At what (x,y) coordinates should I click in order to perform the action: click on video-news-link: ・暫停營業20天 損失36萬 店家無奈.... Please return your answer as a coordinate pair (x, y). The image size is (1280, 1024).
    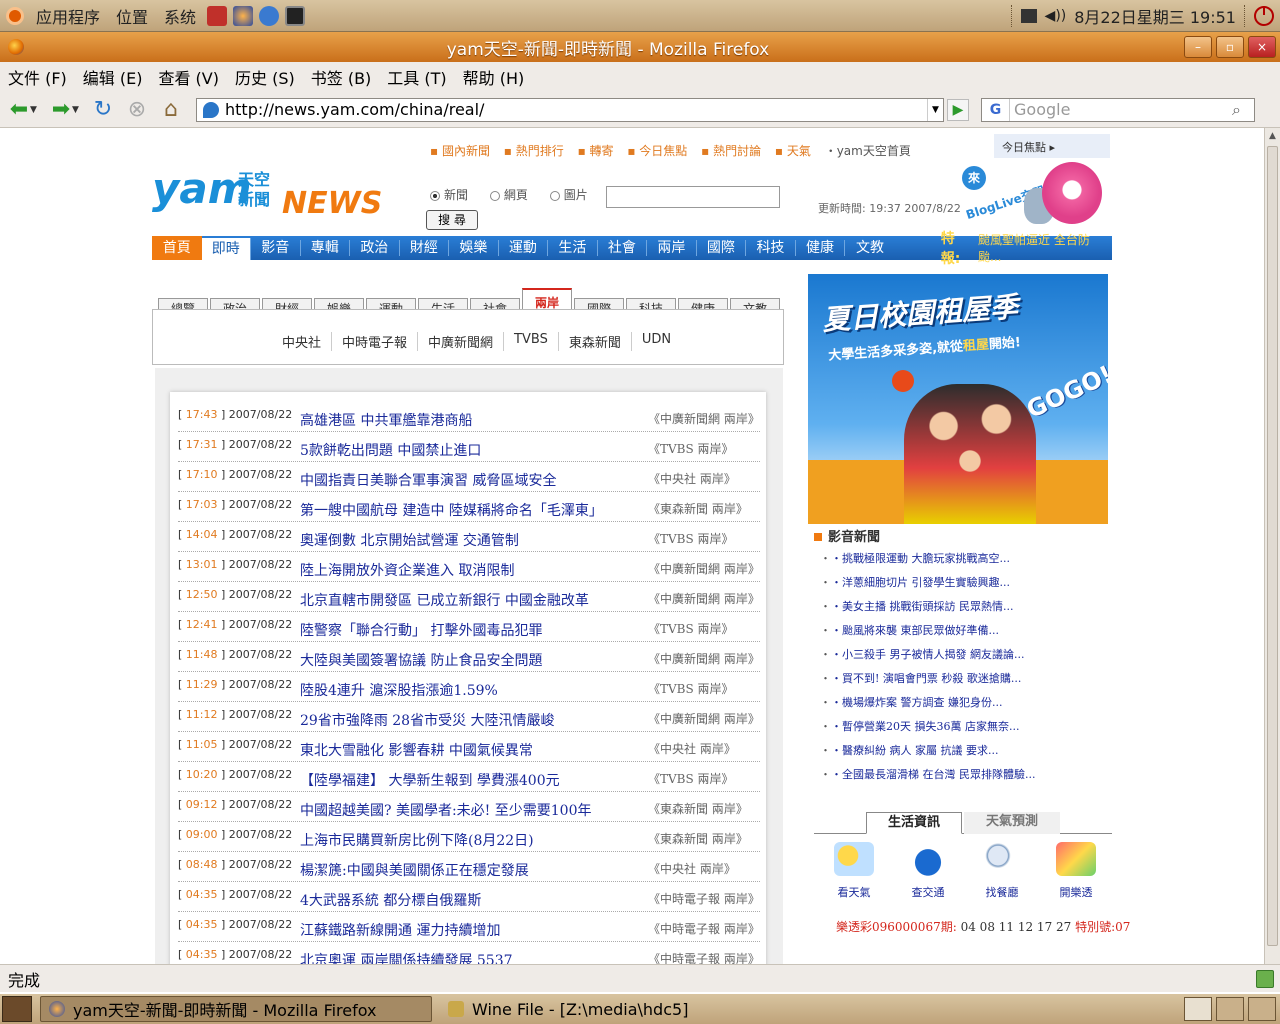
    Looking at the image, I should click on (965, 730).